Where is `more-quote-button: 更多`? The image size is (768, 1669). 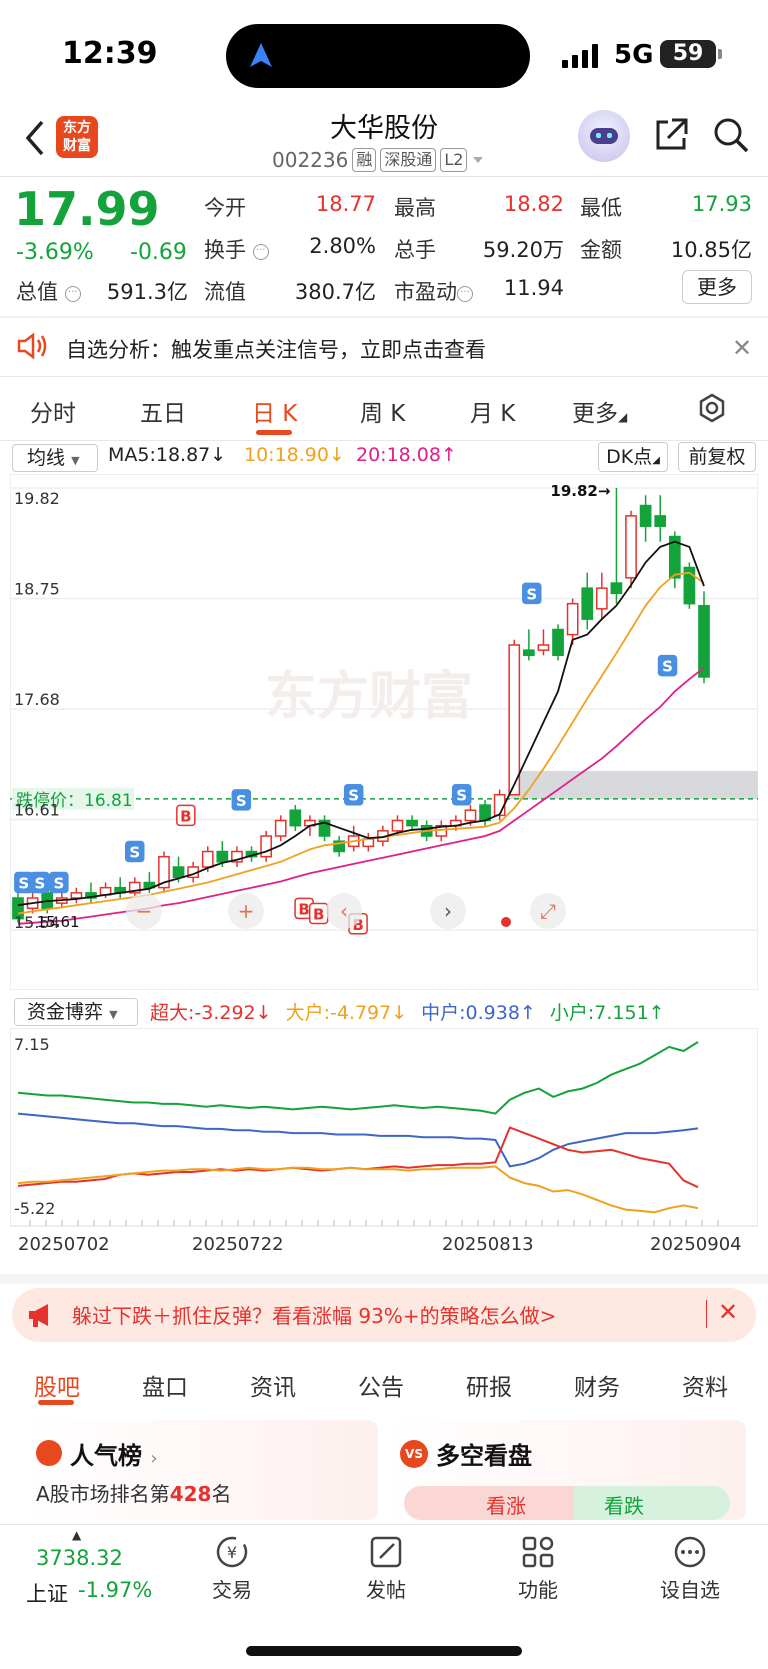 more-quote-button: 更多 is located at coordinates (717, 287).